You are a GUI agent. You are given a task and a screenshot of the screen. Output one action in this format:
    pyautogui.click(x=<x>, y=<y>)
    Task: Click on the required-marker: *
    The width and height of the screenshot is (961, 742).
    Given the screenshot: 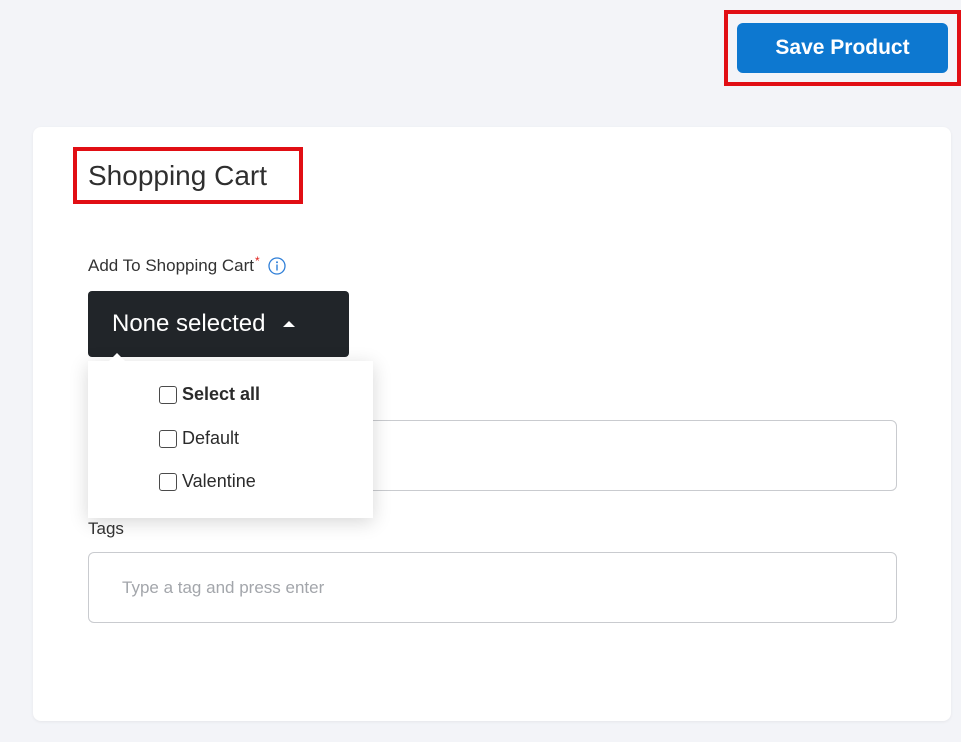 What is the action you would take?
    pyautogui.click(x=257, y=261)
    